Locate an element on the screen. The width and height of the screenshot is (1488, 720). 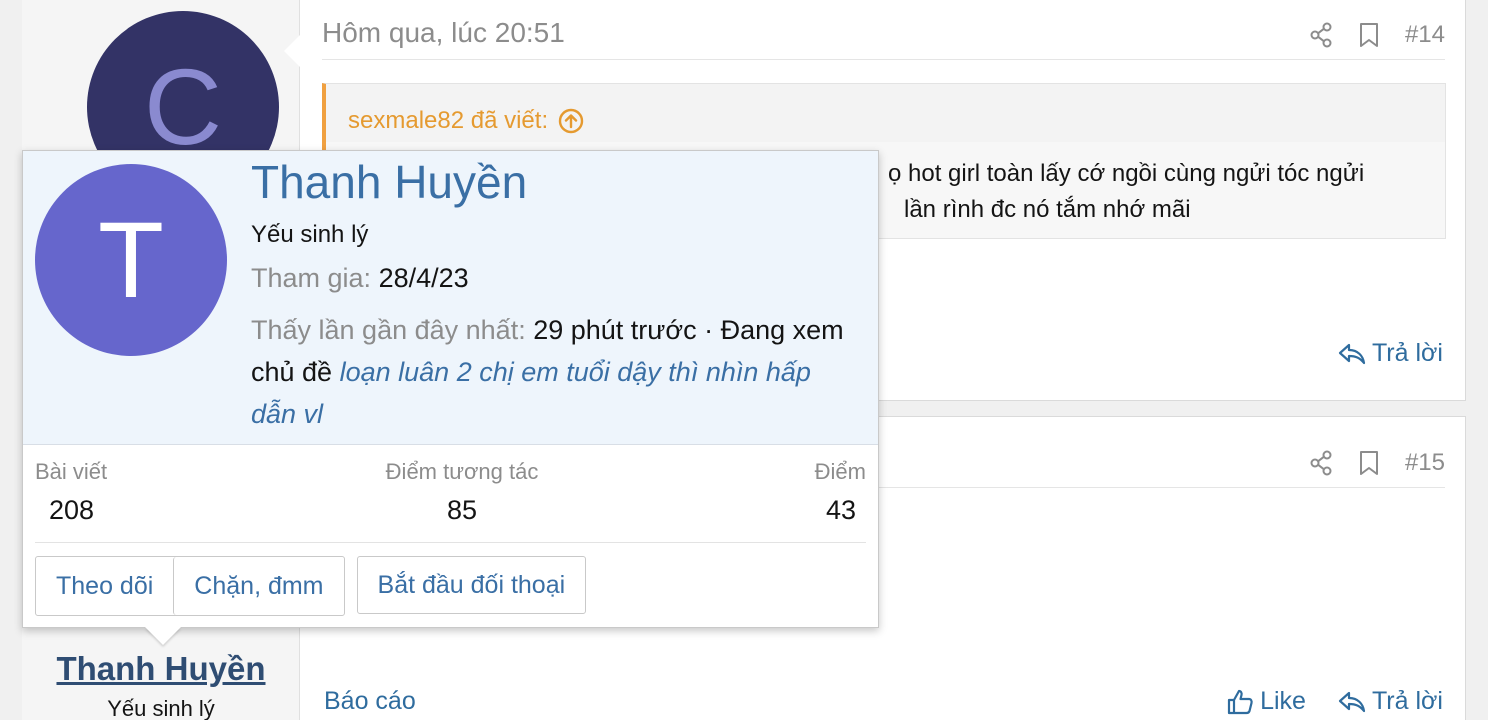
joined-value: 28/4/23 is located at coordinates (423, 278).